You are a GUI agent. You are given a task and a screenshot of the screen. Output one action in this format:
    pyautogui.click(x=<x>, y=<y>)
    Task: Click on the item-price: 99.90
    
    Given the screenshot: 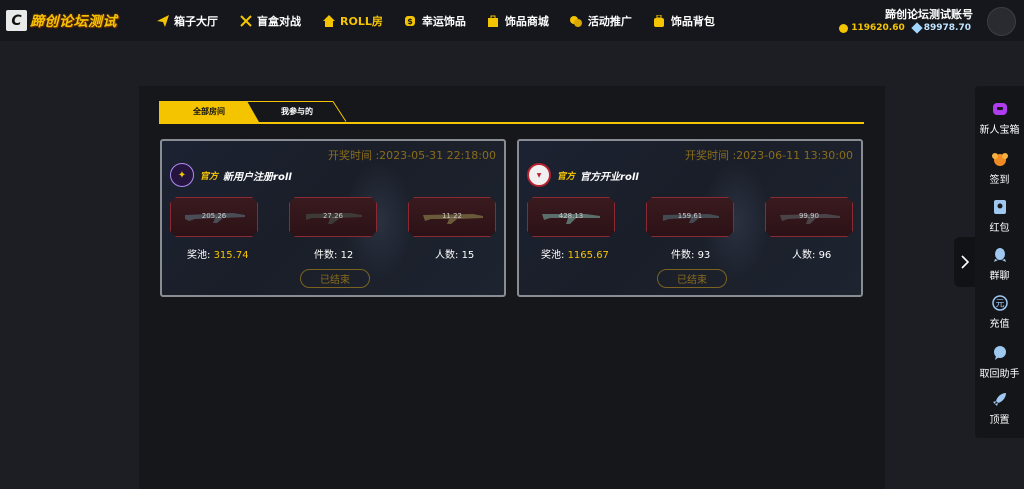 What is the action you would take?
    pyautogui.click(x=809, y=216)
    